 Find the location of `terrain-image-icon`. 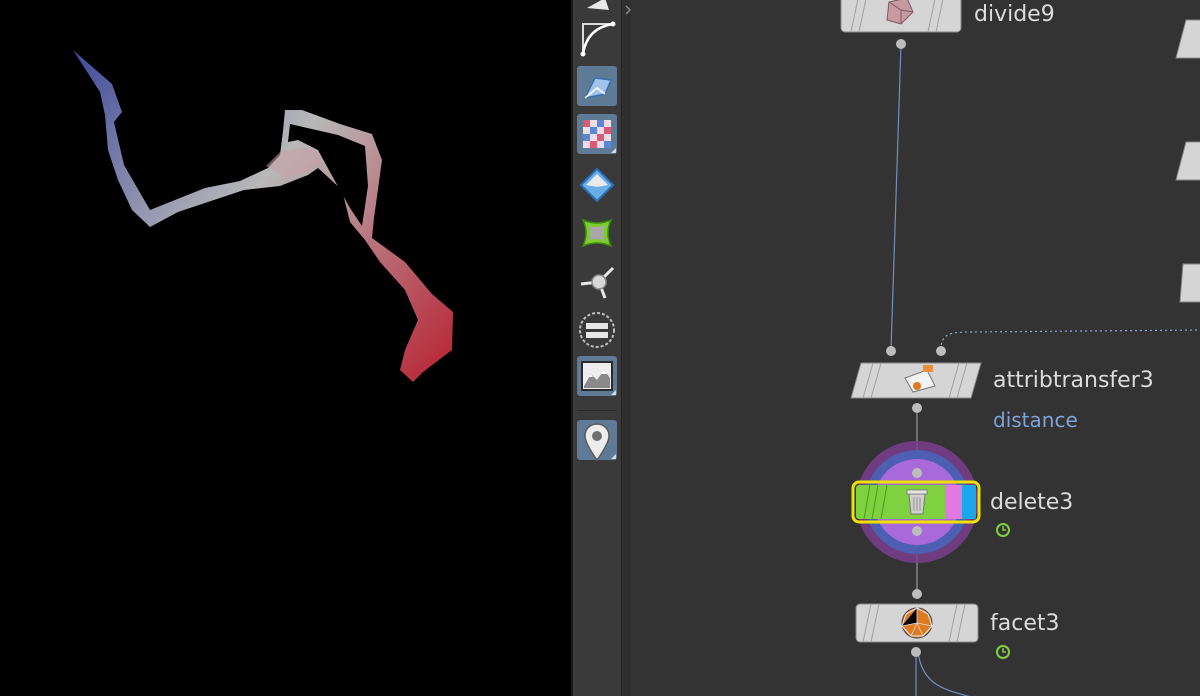

terrain-image-icon is located at coordinates (597, 376).